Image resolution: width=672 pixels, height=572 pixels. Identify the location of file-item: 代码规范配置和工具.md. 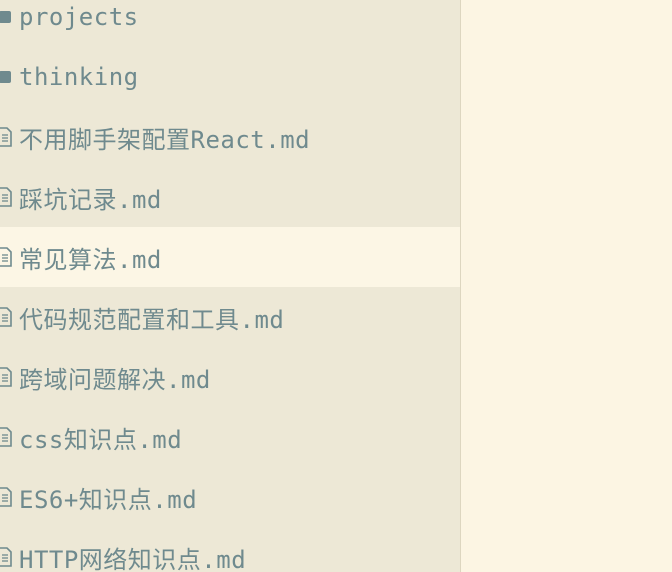
(230, 317).